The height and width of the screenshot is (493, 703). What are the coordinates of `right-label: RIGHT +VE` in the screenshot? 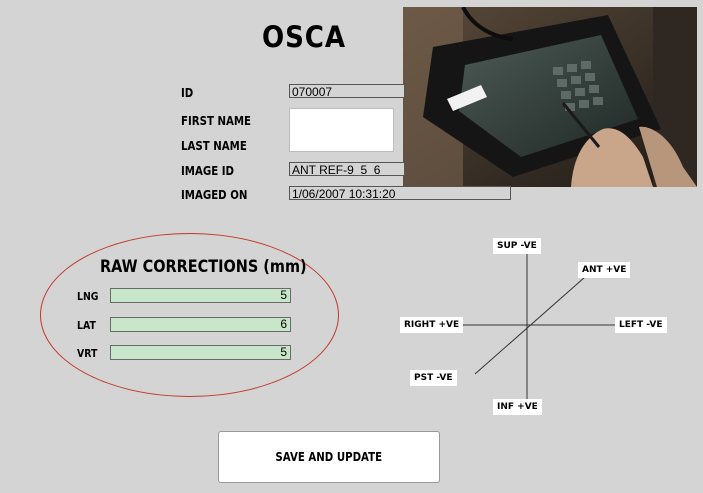 It's located at (432, 325).